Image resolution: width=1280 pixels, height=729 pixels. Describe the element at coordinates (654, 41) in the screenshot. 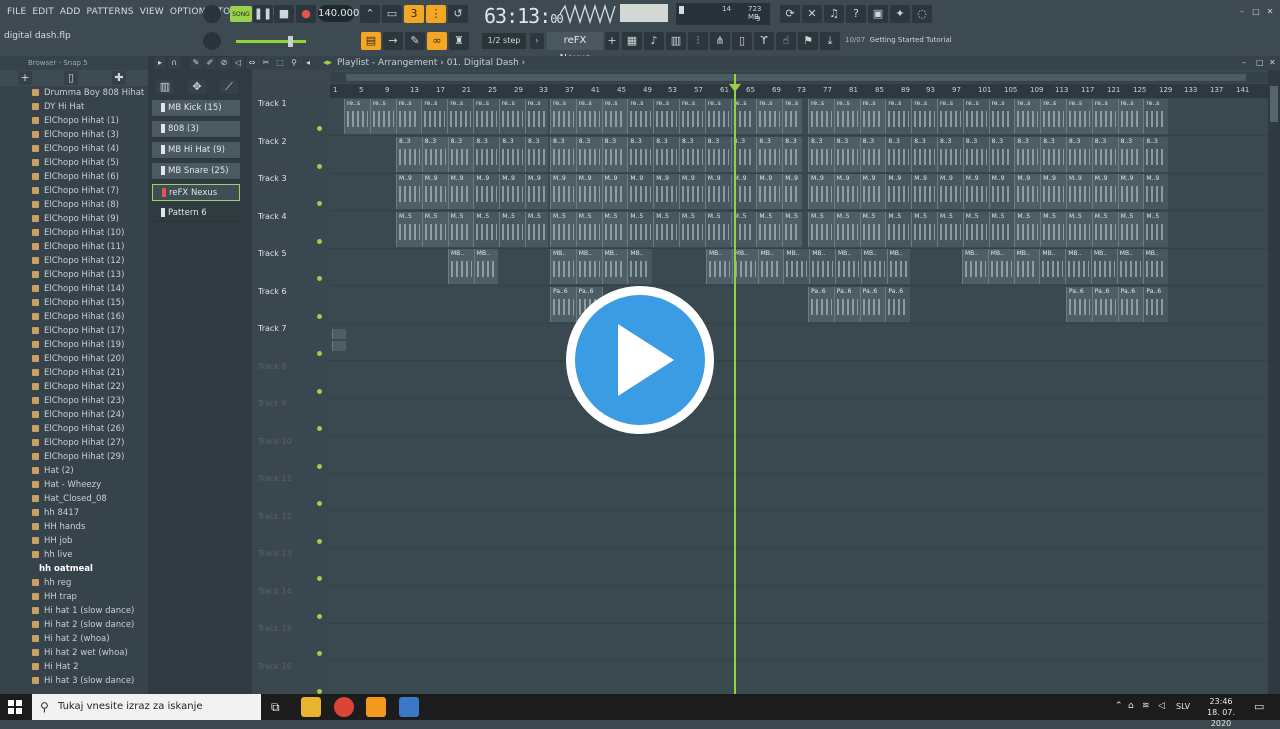

I see `piano-roll-icon: ♪` at that location.